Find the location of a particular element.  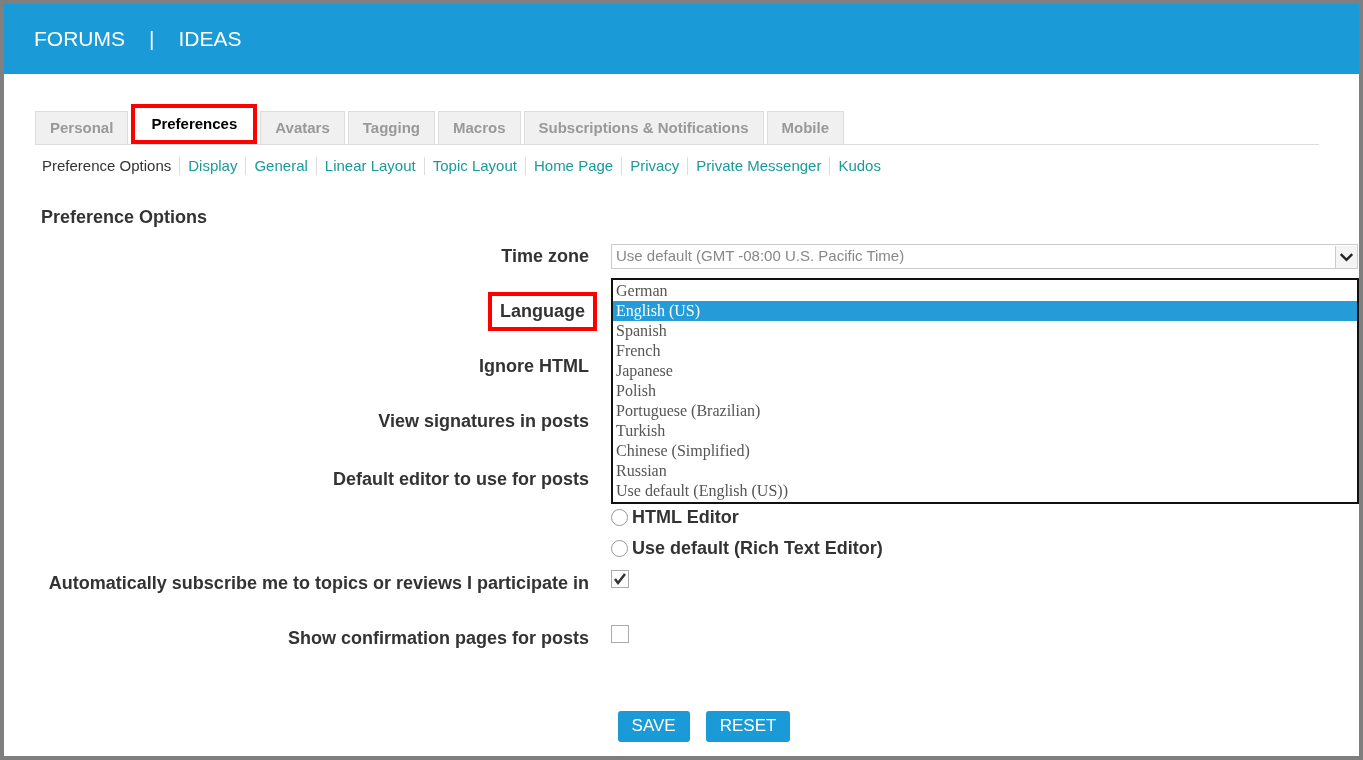

tab: Subscriptions & Notifications is located at coordinates (643, 127).